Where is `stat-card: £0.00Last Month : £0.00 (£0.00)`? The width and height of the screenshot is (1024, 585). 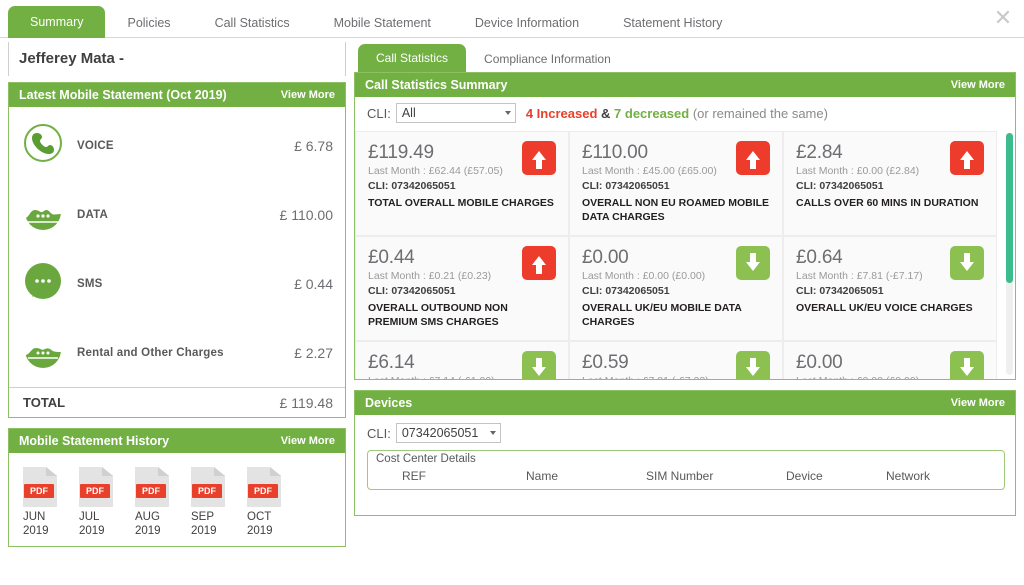
stat-card: £0.00Last Month : £0.00 (£0.00) is located at coordinates (890, 360).